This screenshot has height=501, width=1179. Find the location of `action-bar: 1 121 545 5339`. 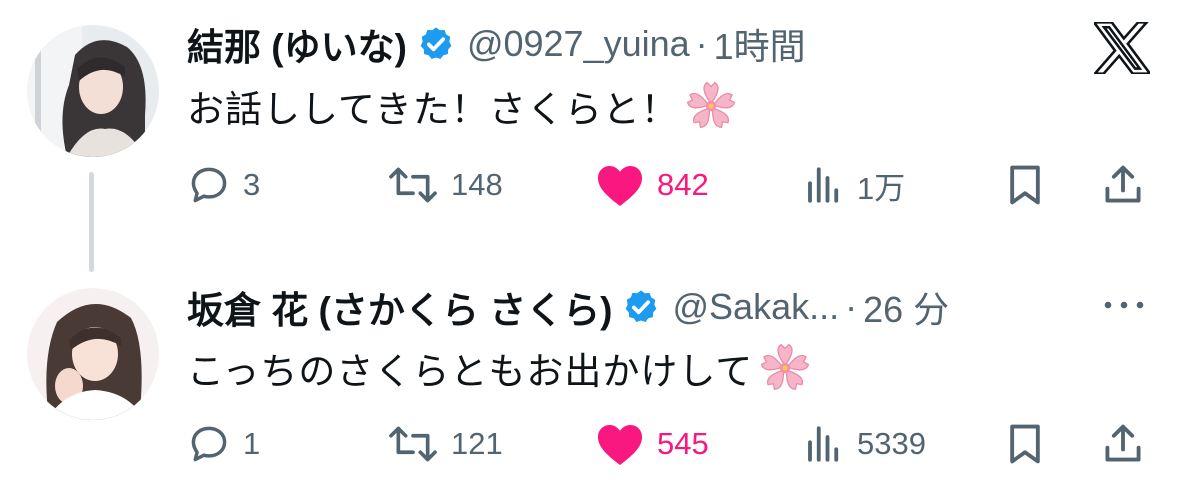

action-bar: 1 121 545 5339 is located at coordinates (672, 444).